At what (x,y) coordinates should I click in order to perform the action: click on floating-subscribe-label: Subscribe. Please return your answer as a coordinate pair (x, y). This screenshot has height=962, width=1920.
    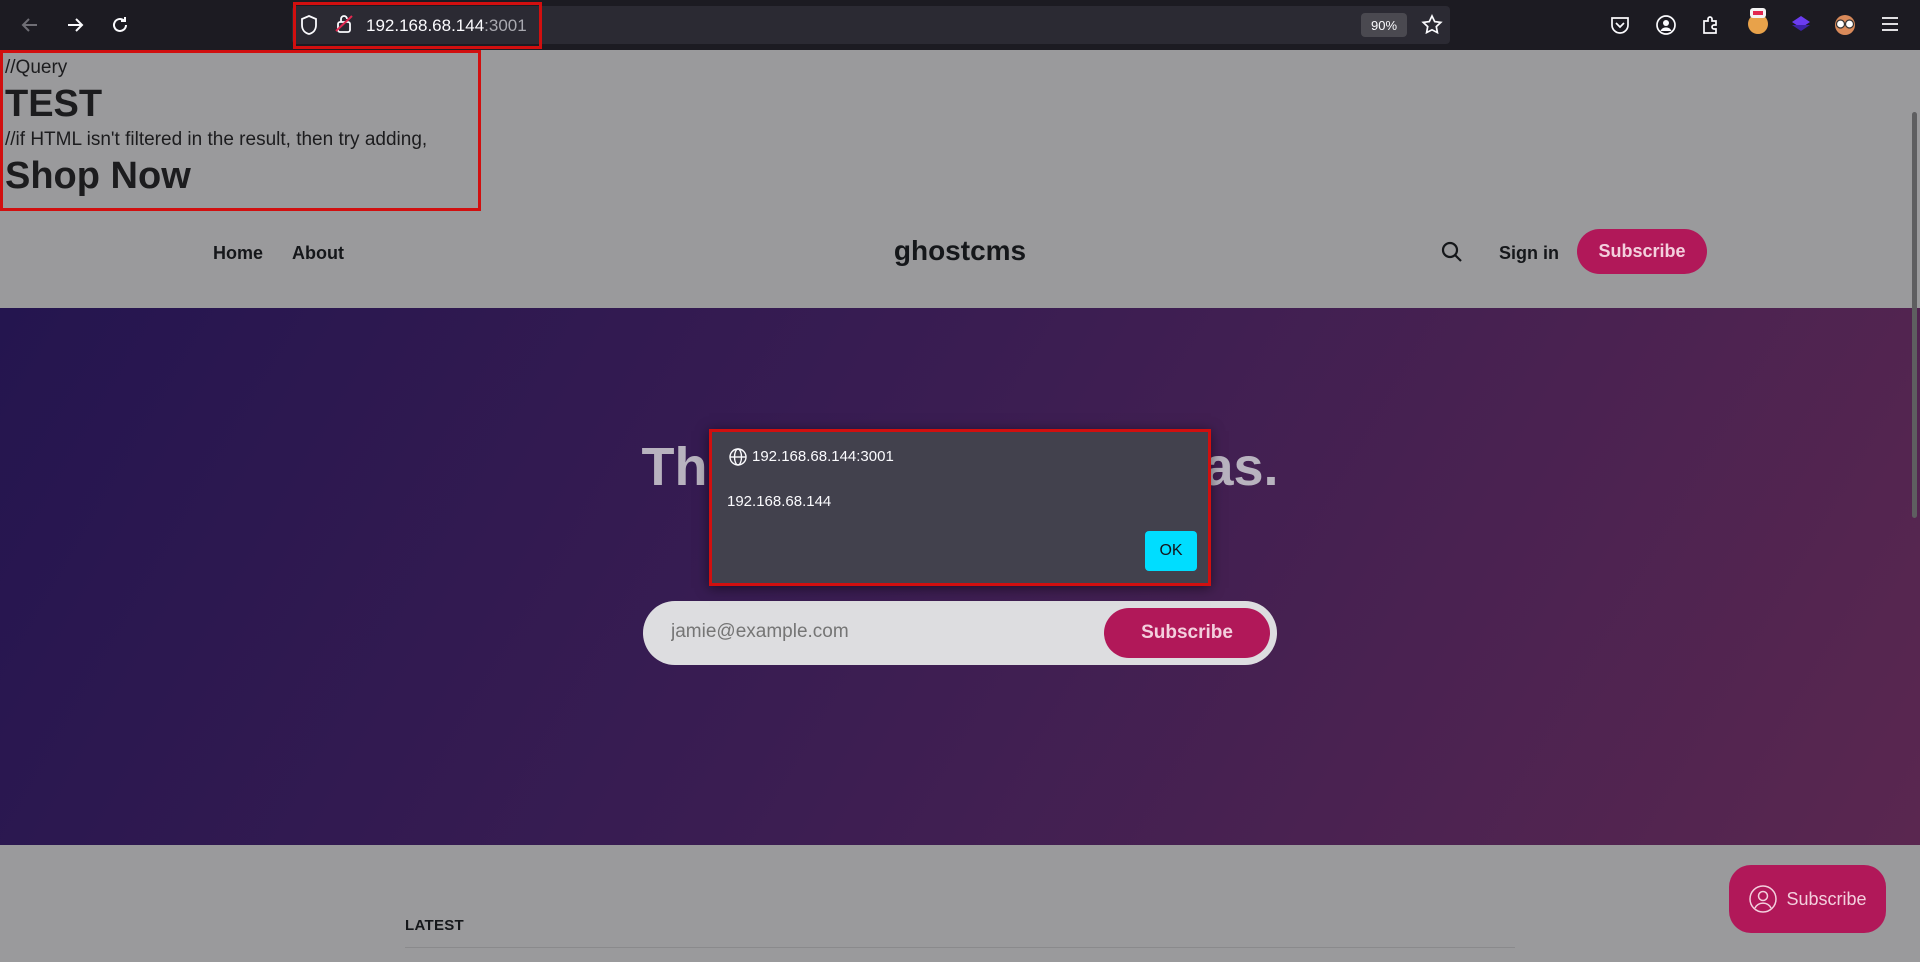
    Looking at the image, I should click on (1826, 898).